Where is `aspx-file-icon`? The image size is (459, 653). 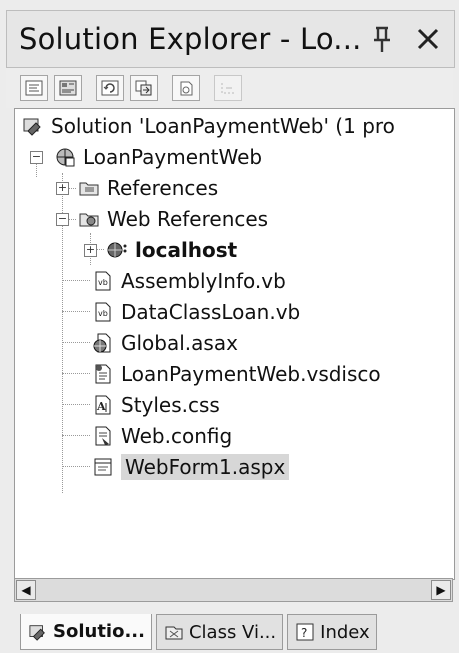
aspx-file-icon is located at coordinates (103, 467).